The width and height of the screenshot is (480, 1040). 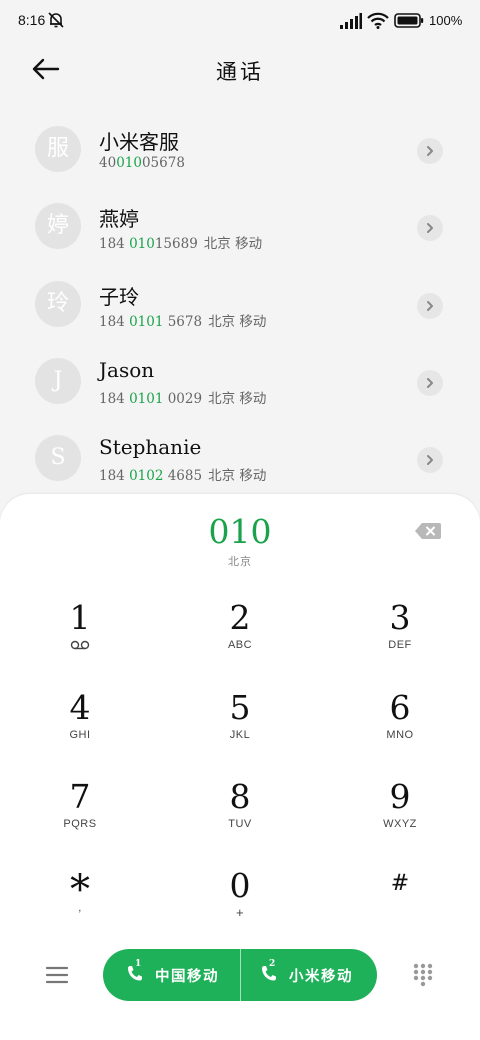 What do you see at coordinates (378, 20) in the screenshot?
I see `wifi-icon` at bounding box center [378, 20].